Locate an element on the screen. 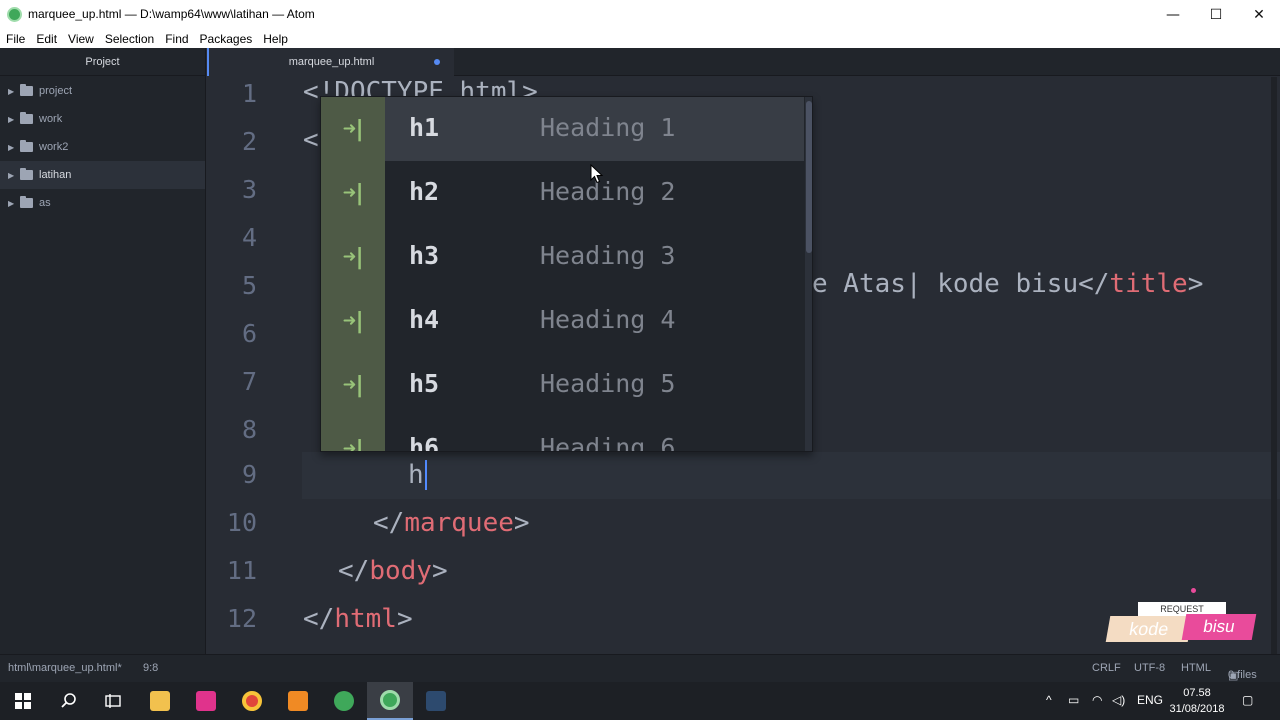  clock-time: 07.58 is located at coordinates (1197, 693).